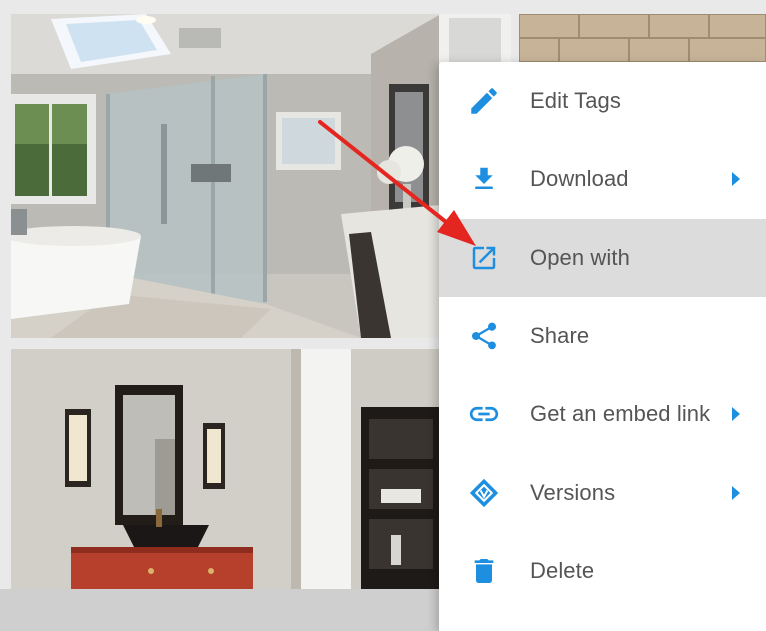 The height and width of the screenshot is (631, 766). I want to click on menu-item-label: Share, so click(560, 336).